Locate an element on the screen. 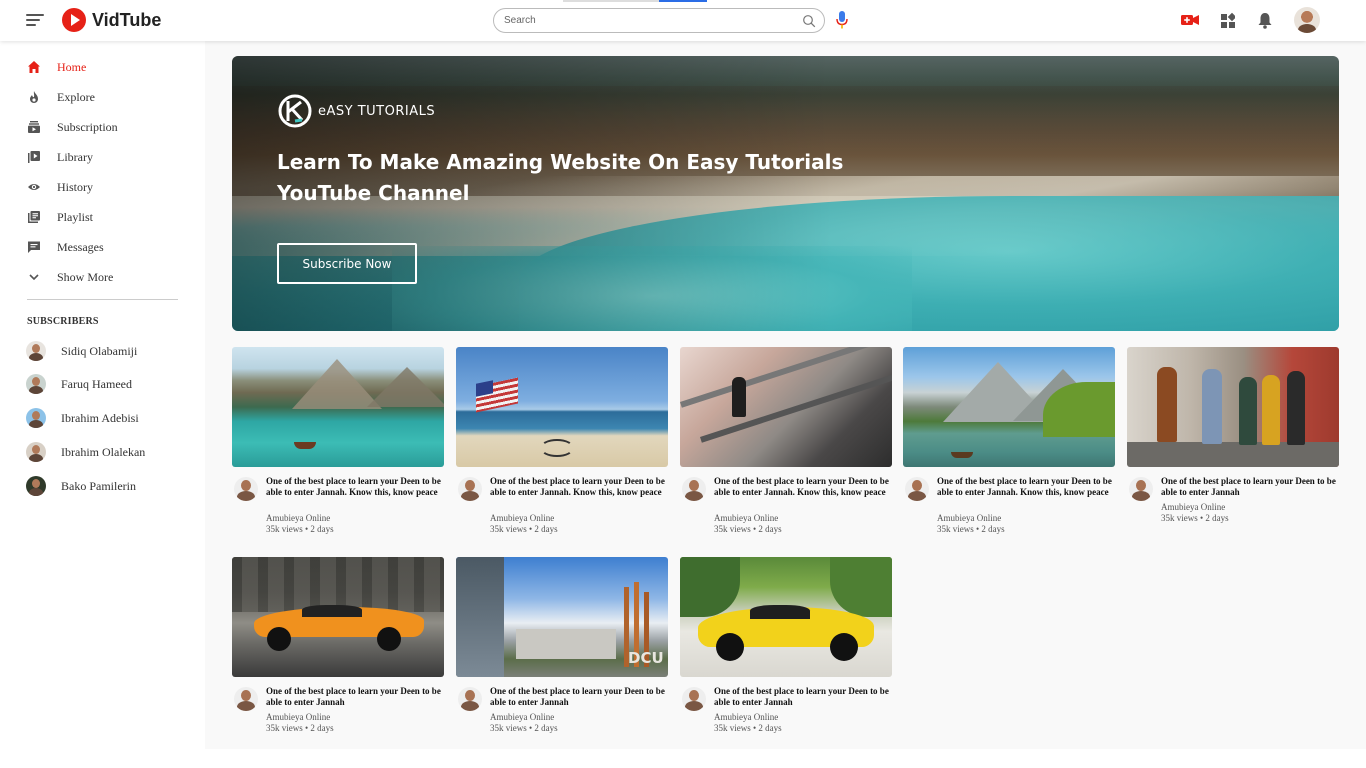 The height and width of the screenshot is (768, 1366). message-icon is located at coordinates (34, 247).